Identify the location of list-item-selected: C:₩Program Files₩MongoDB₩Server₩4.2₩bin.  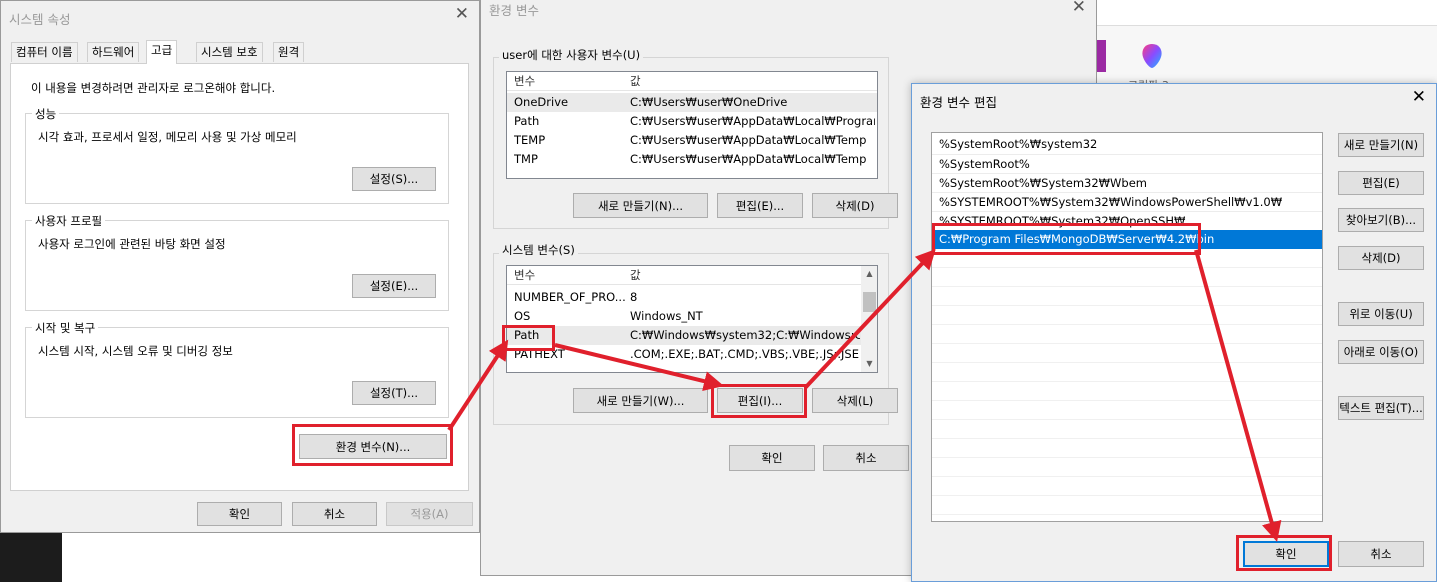
(1127, 239).